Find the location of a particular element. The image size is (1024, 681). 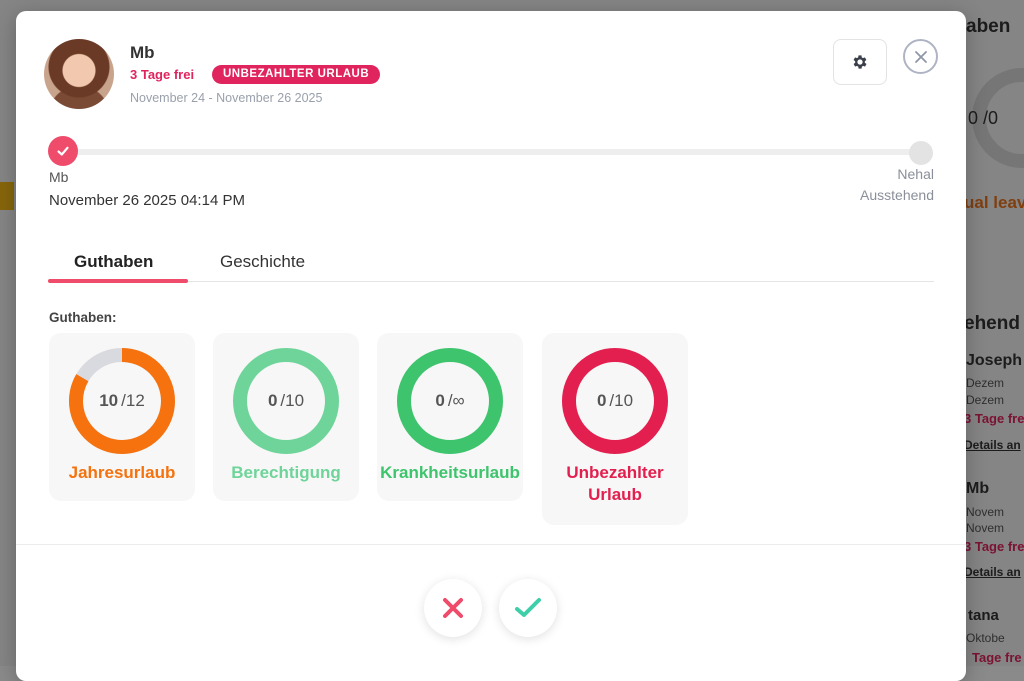

approval-step-completed is located at coordinates (63, 151).